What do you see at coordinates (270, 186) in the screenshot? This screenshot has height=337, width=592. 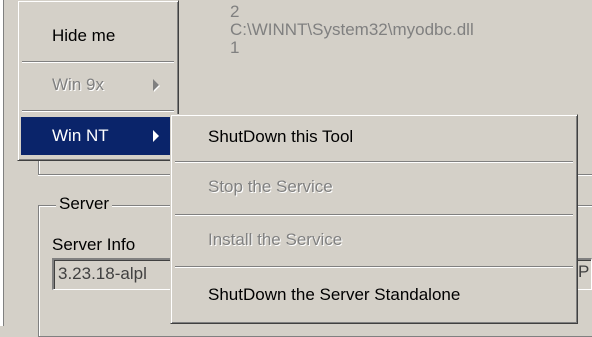 I see `menu-item-label: Stop the Service` at bounding box center [270, 186].